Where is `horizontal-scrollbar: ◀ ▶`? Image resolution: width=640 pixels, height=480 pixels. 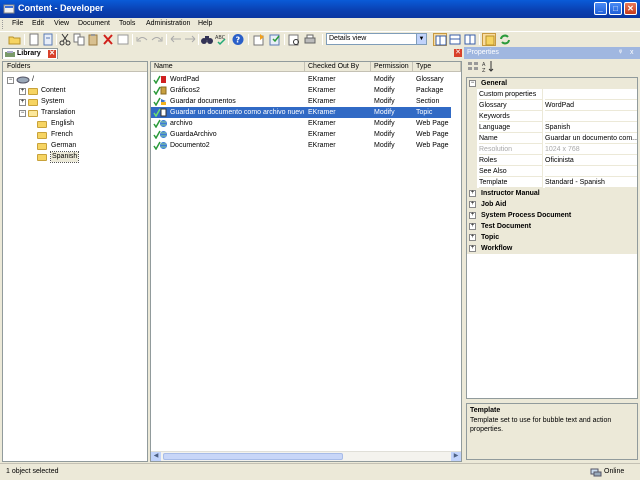
horizontal-scrollbar: ◀ ▶ is located at coordinates (306, 456).